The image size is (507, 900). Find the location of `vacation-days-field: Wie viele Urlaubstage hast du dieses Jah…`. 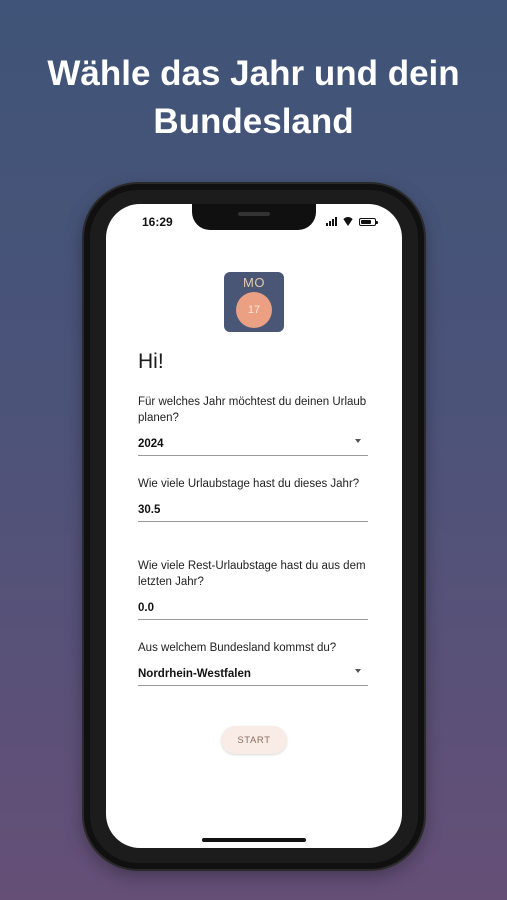

vacation-days-field: Wie viele Urlaubstage hast du dieses Jah… is located at coordinates (253, 499).